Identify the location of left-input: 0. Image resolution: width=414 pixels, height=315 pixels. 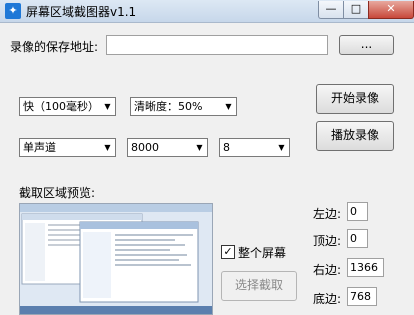
(357, 211).